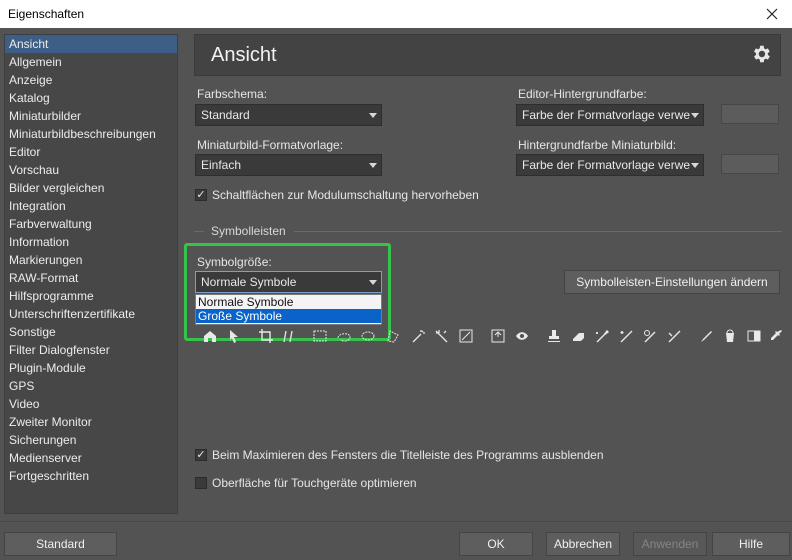  Describe the element at coordinates (234, 336) in the screenshot. I see `pointer-icon` at that location.